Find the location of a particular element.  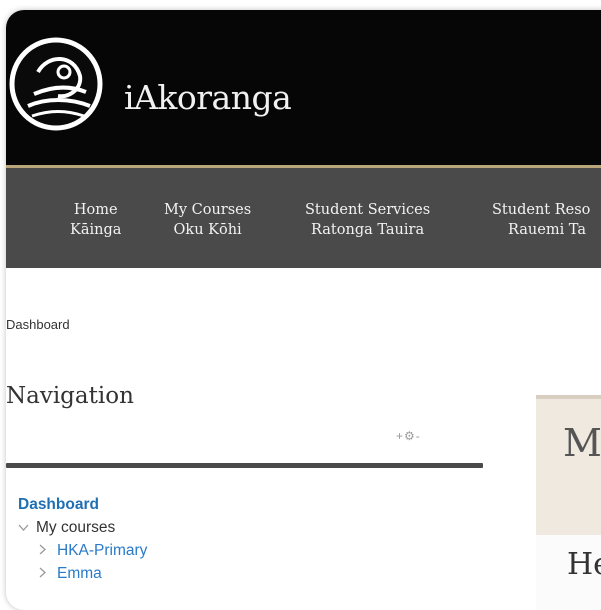

course-link: Emma is located at coordinates (79, 573).